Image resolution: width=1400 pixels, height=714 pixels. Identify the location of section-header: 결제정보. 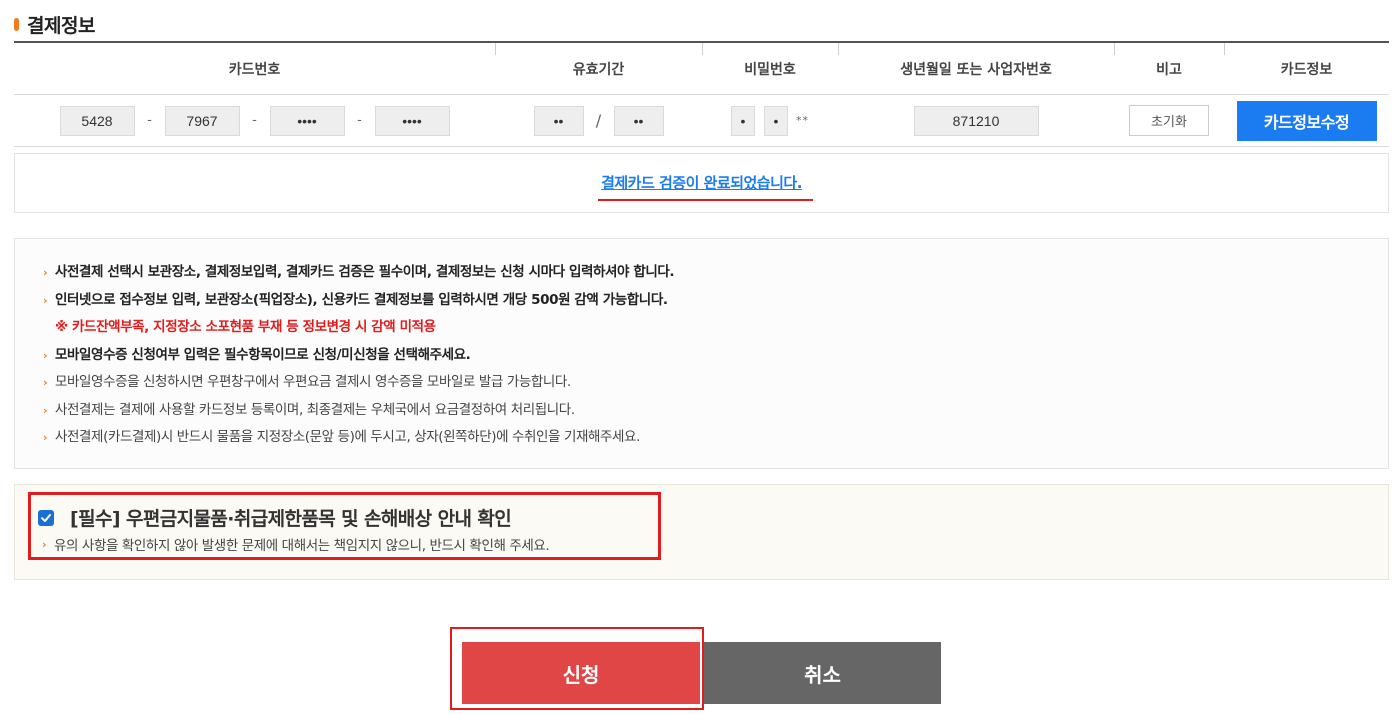
(54, 24).